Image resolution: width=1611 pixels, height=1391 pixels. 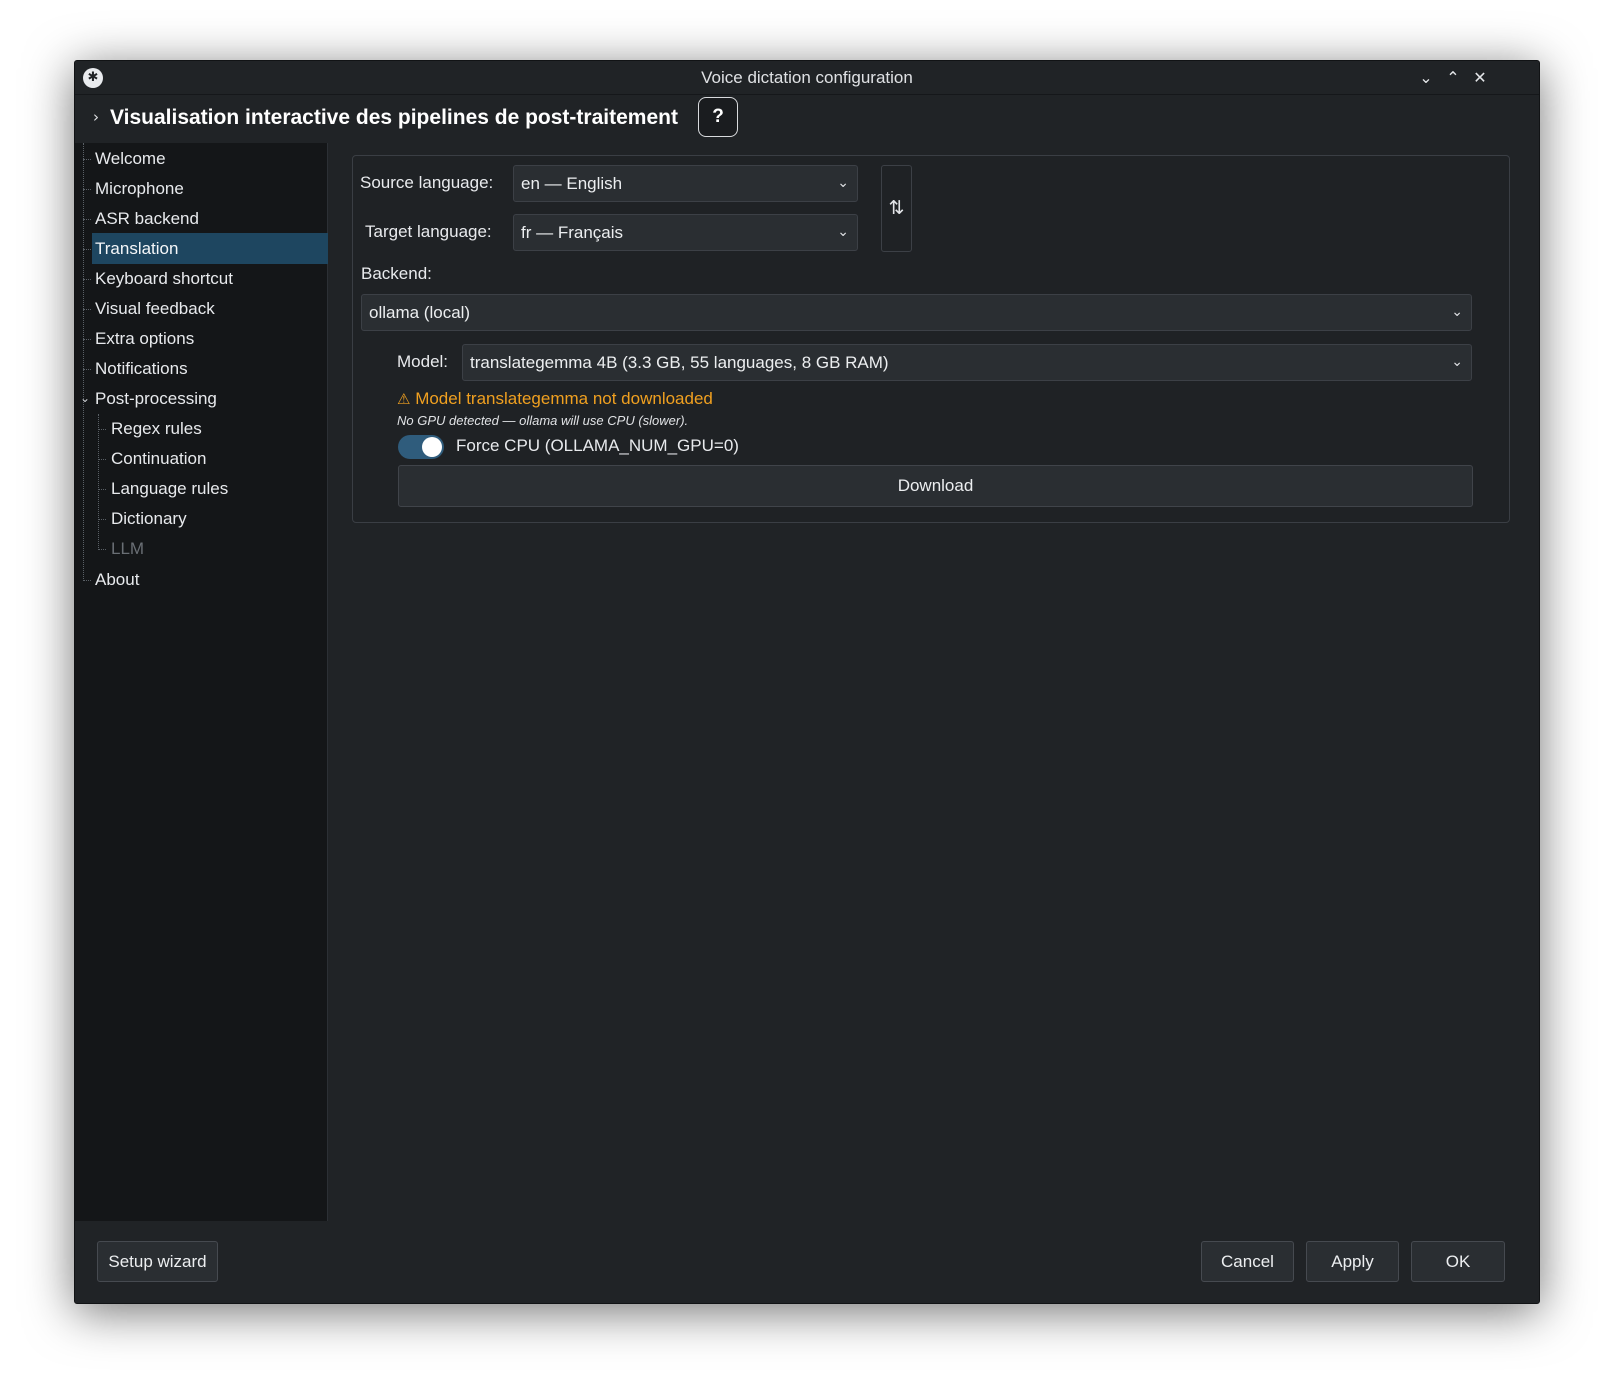 What do you see at coordinates (201, 488) in the screenshot?
I see `sidebar-item-language-rules: Language rules` at bounding box center [201, 488].